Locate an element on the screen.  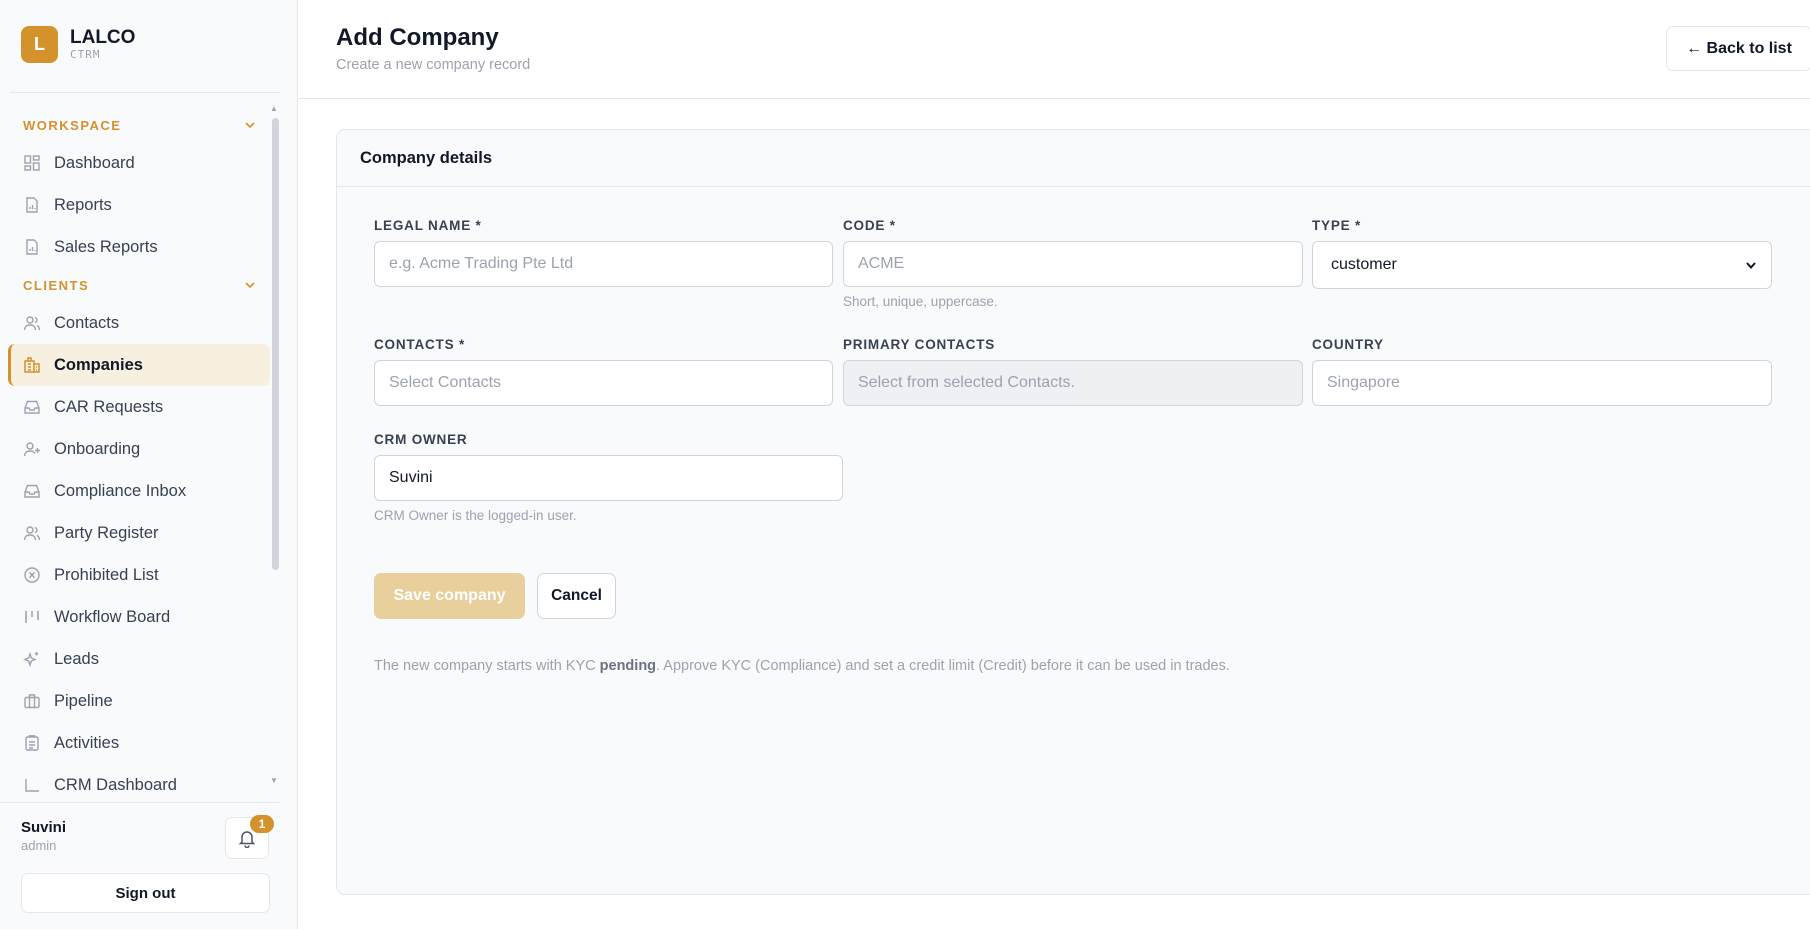
sidebar-item-contacts: Contacts is located at coordinates (139, 323).